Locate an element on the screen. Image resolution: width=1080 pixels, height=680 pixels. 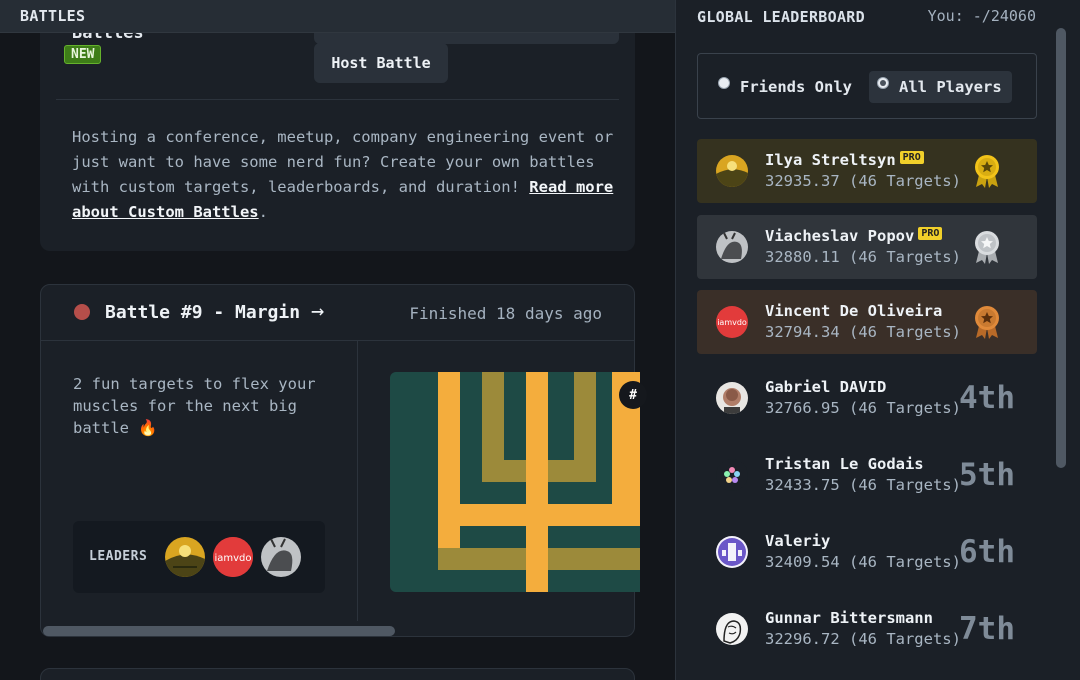
player-score: 32935.37 (46 Targets) is located at coordinates (863, 181).